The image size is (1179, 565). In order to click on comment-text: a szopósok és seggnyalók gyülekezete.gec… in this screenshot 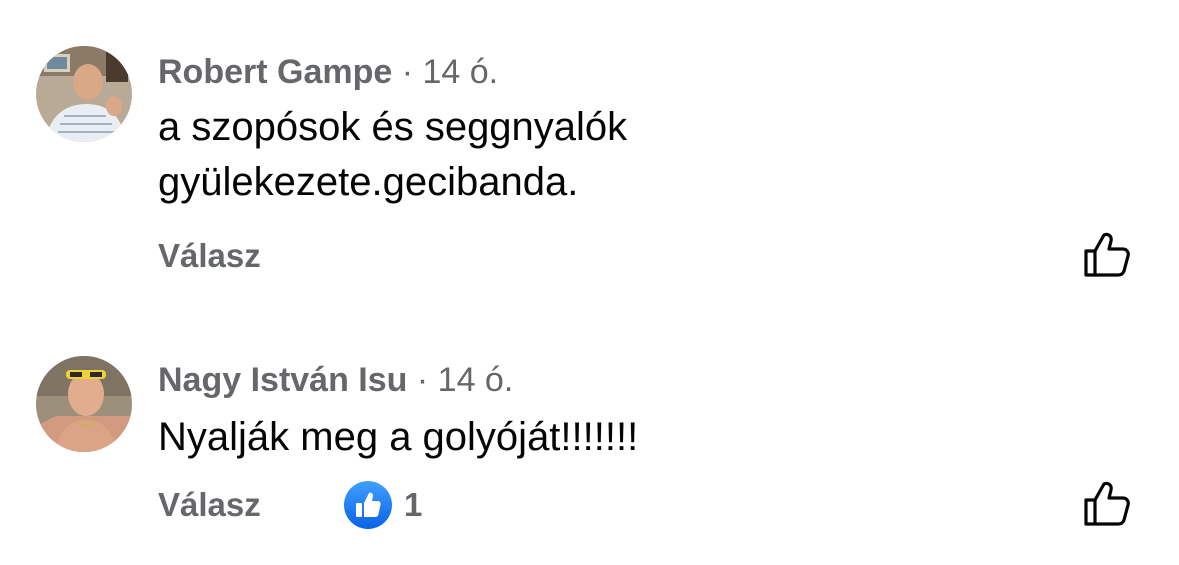, I will do `click(608, 155)`.